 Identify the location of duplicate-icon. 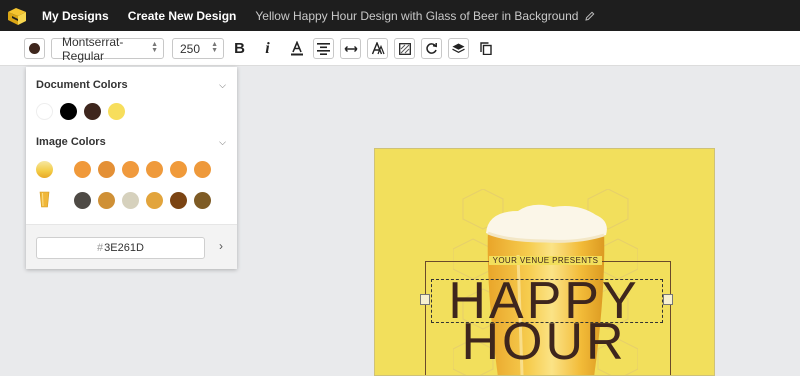
(485, 48).